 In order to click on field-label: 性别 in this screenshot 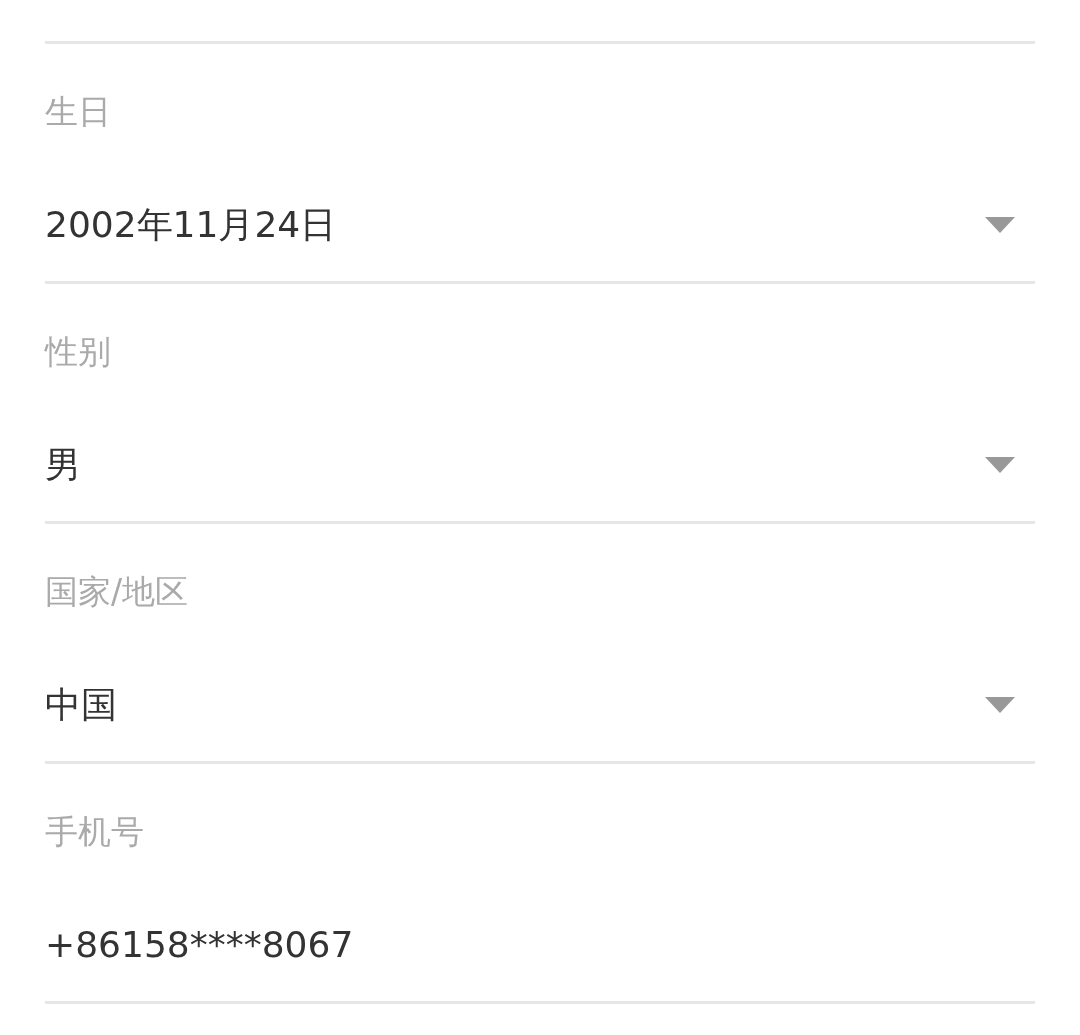, I will do `click(78, 352)`.